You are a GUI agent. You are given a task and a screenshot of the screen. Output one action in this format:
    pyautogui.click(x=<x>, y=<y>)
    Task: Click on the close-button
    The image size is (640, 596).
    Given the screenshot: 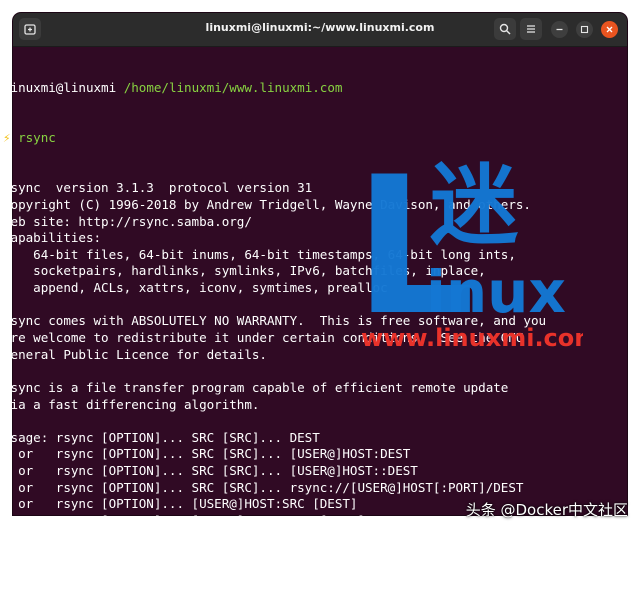 What is the action you would take?
    pyautogui.click(x=609, y=29)
    